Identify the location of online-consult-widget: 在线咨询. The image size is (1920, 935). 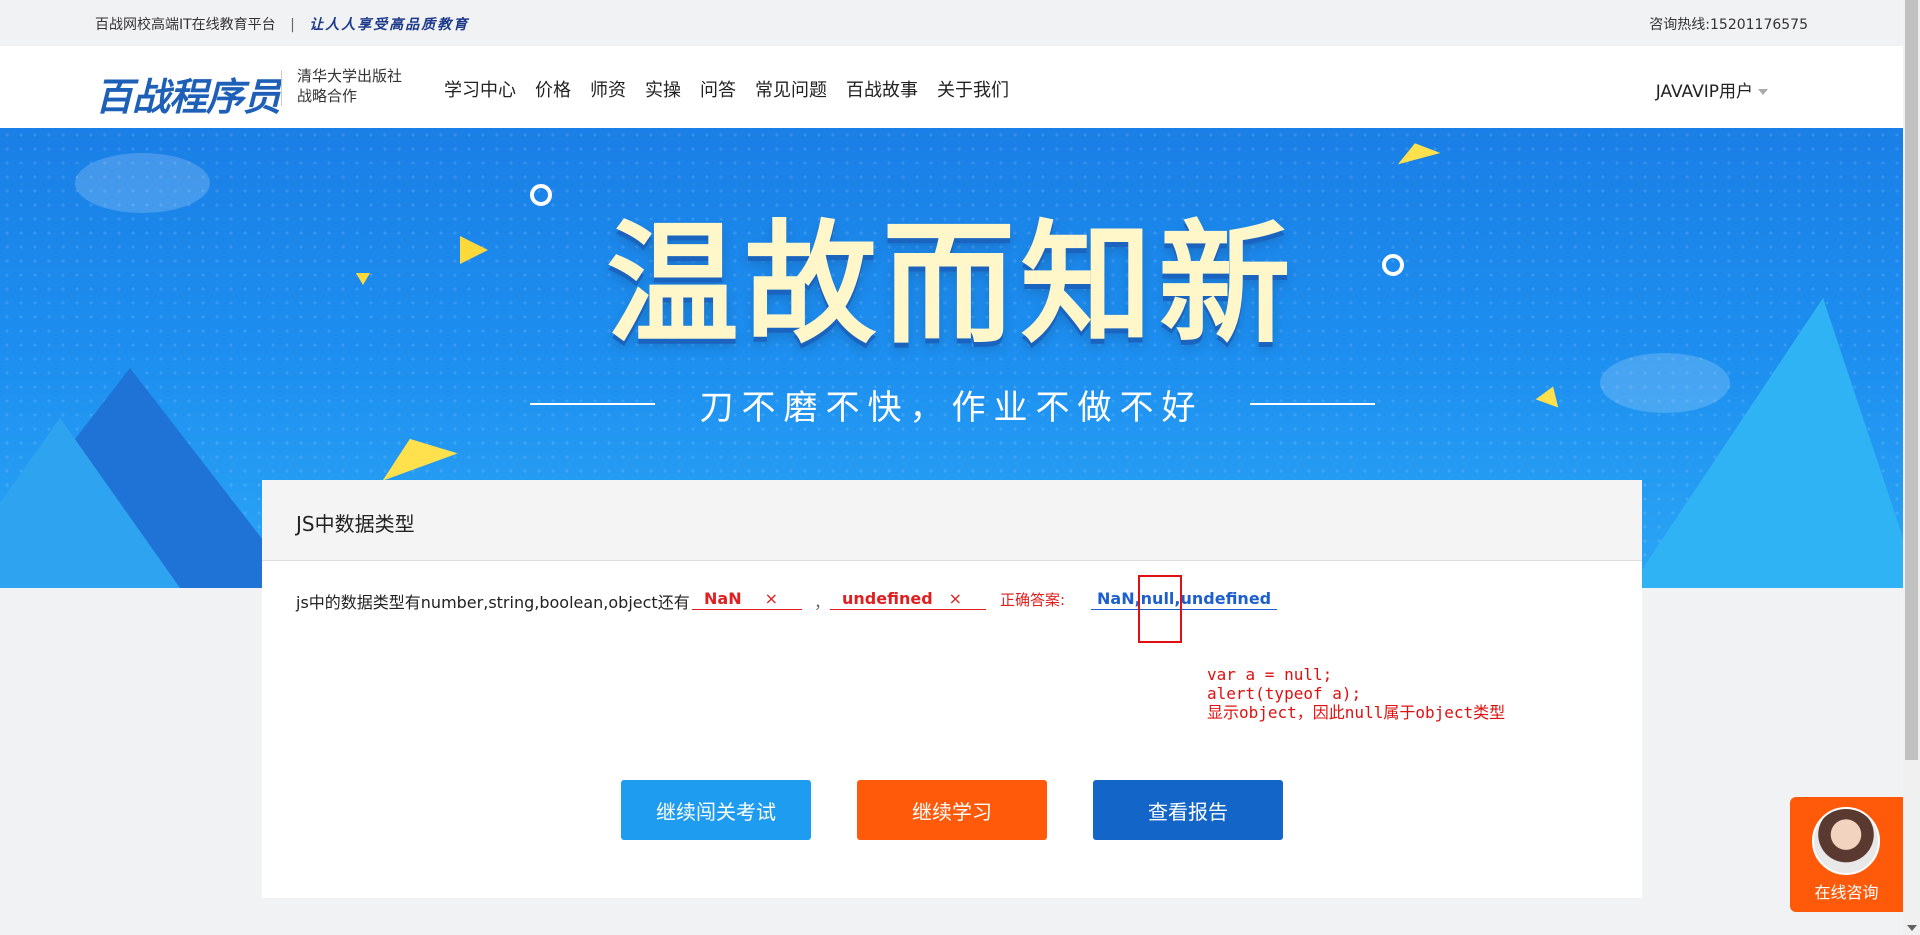
(1846, 854).